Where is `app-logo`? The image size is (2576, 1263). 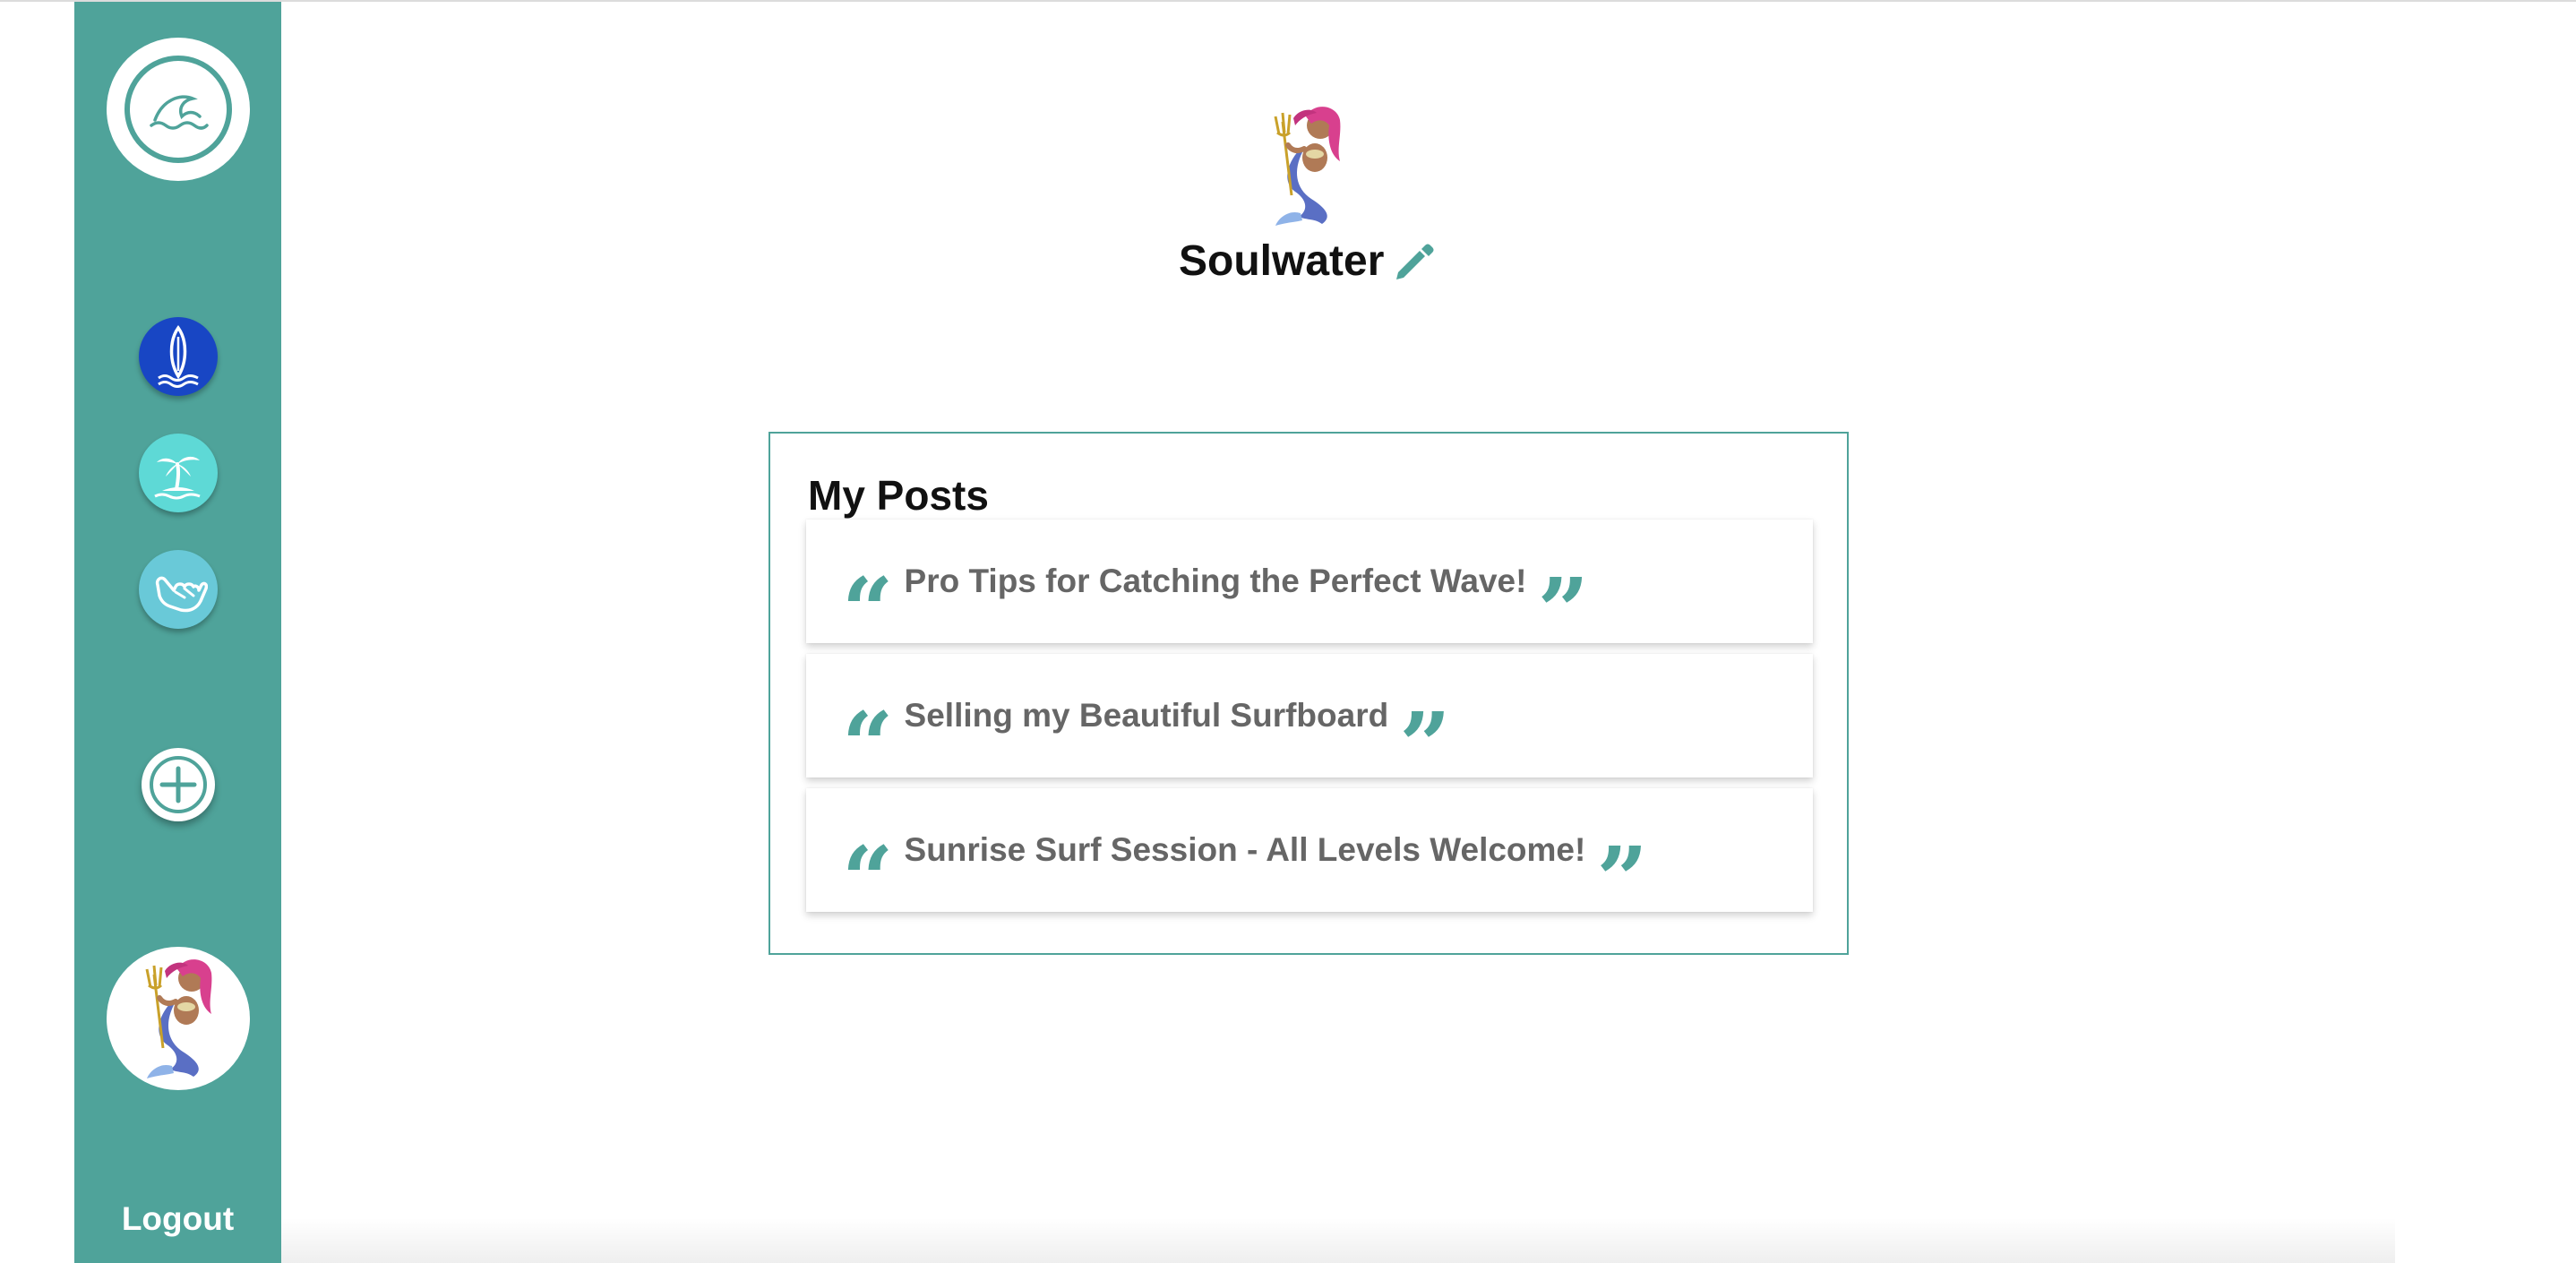 app-logo is located at coordinates (178, 109).